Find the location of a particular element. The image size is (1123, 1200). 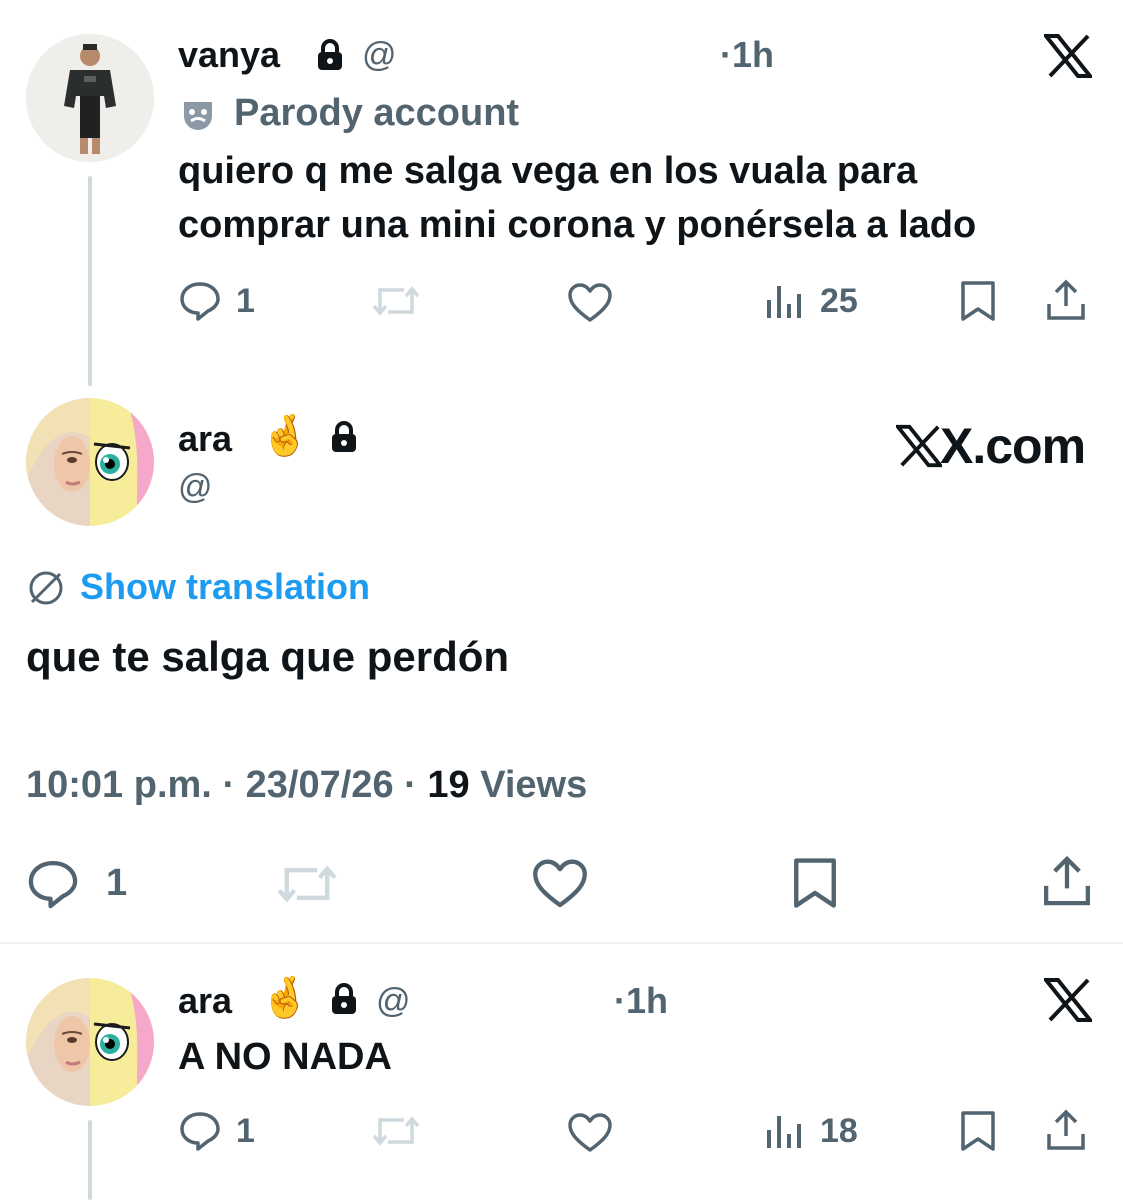

x-com-logo: X.com is located at coordinates (991, 446).